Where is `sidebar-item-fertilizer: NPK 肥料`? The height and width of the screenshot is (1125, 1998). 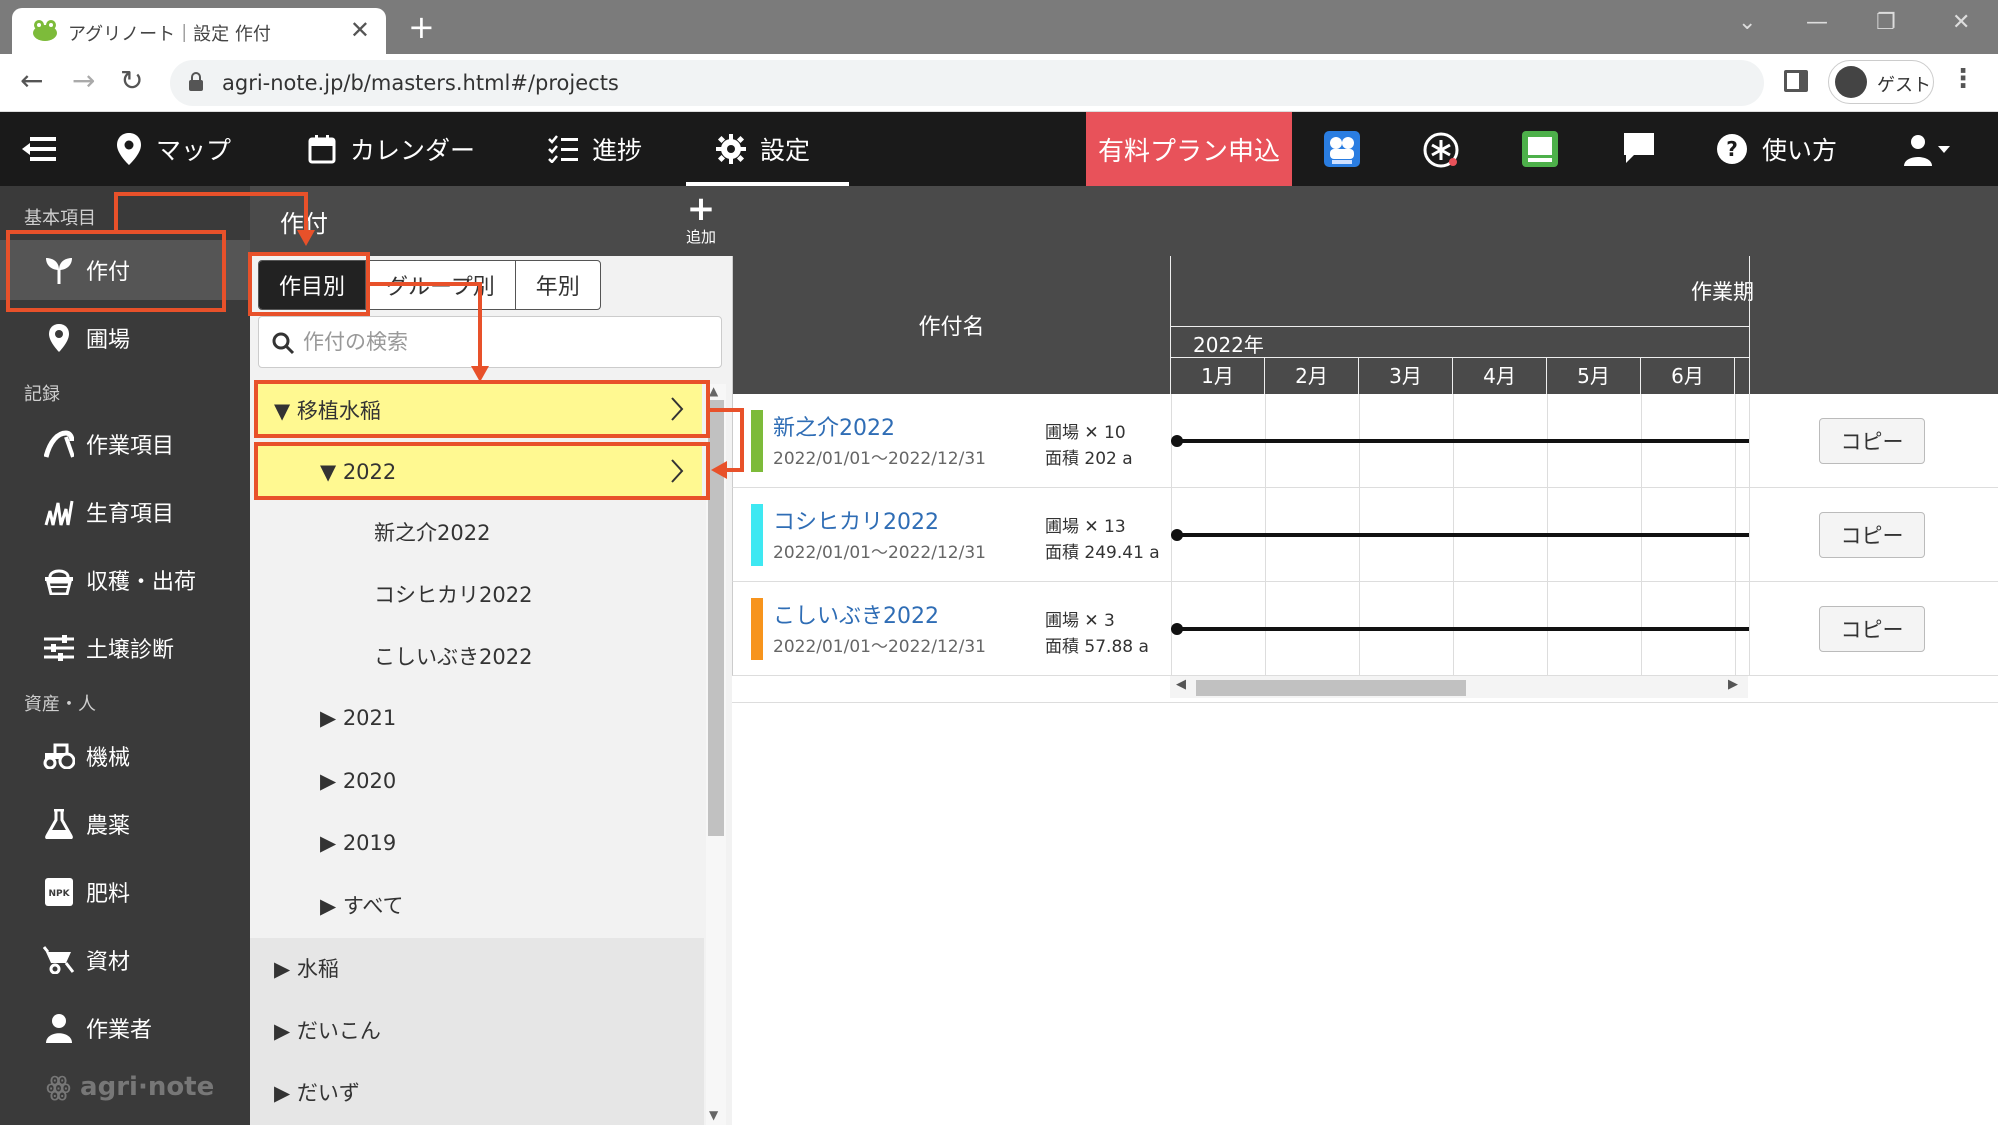 sidebar-item-fertilizer: NPK 肥料 is located at coordinates (125, 892).